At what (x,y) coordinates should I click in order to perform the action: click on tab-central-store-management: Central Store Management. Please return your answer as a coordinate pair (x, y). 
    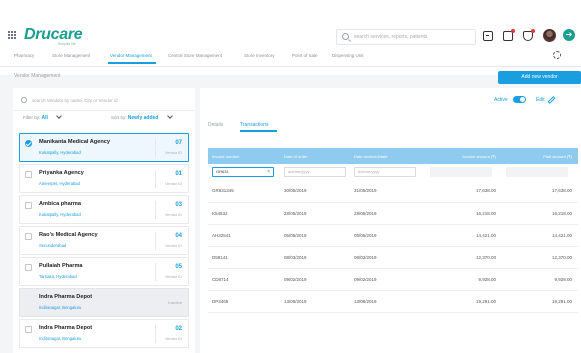
    Looking at the image, I should click on (195, 55).